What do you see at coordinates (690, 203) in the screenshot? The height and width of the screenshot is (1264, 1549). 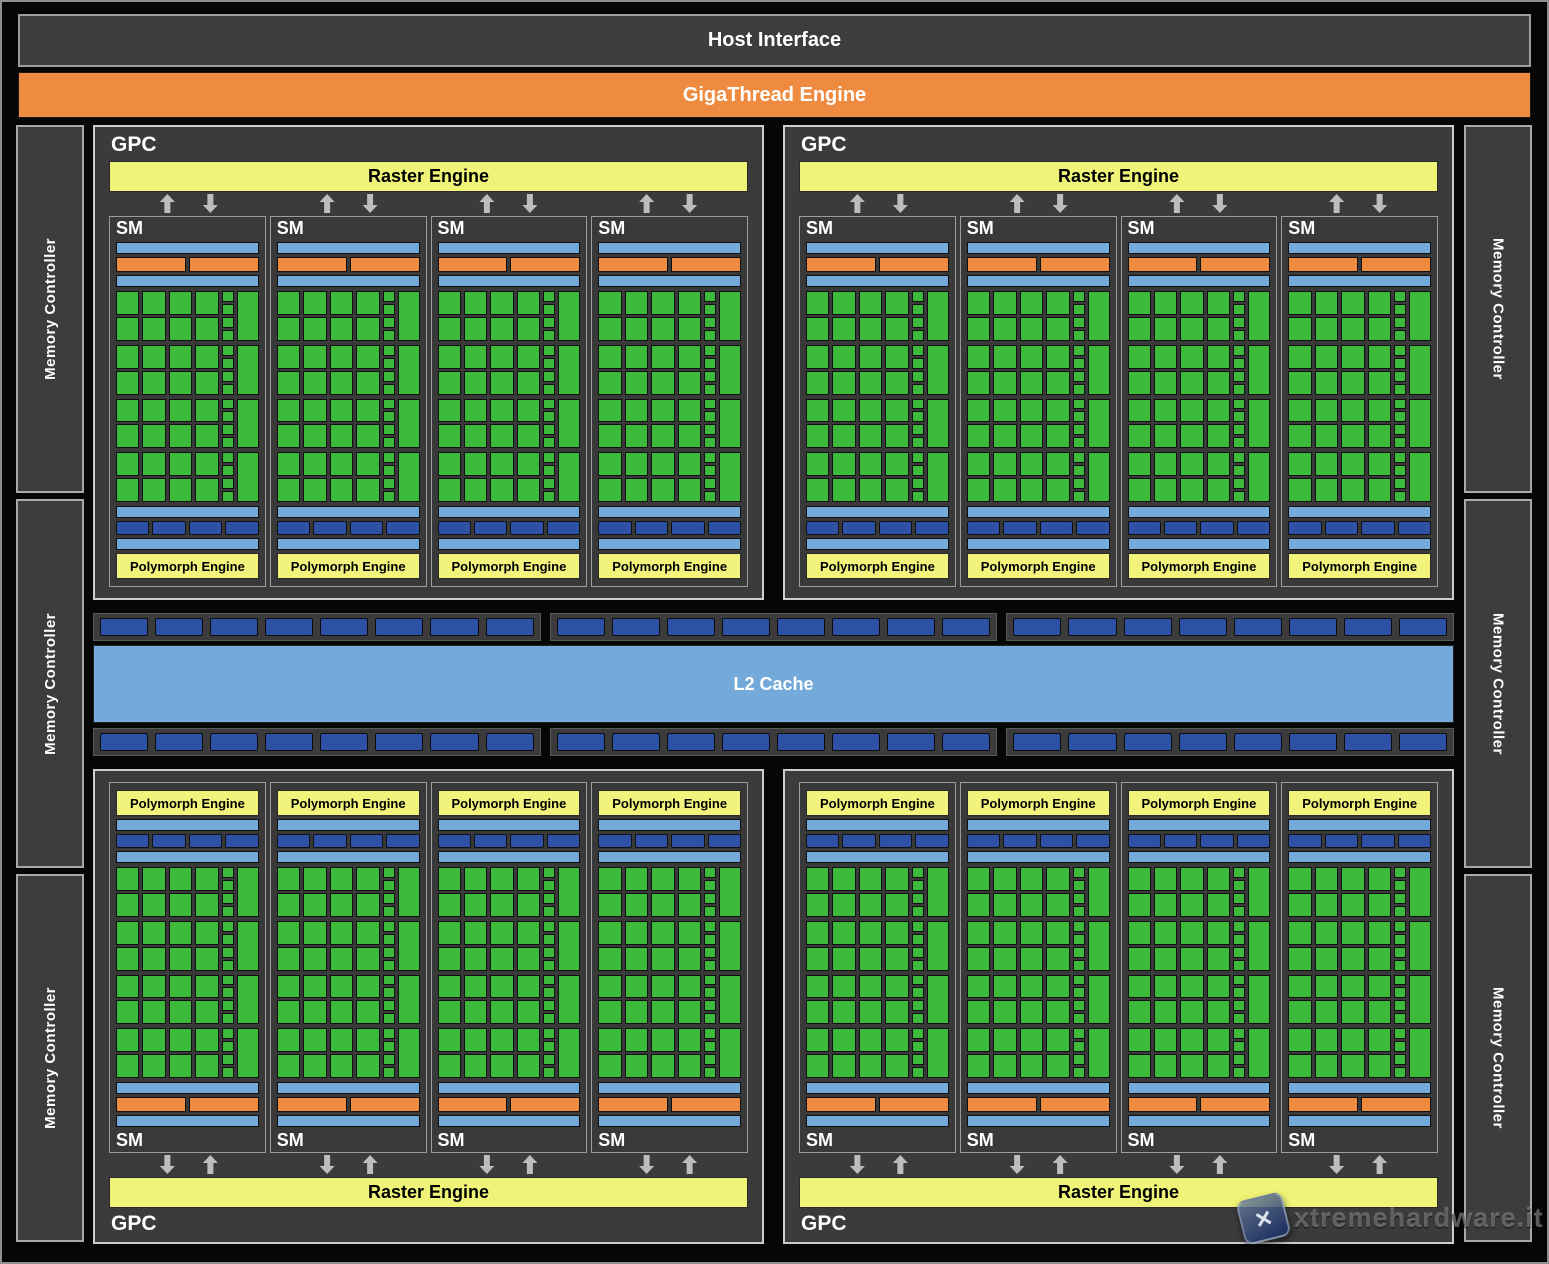 I see `arrow-down-icon` at bounding box center [690, 203].